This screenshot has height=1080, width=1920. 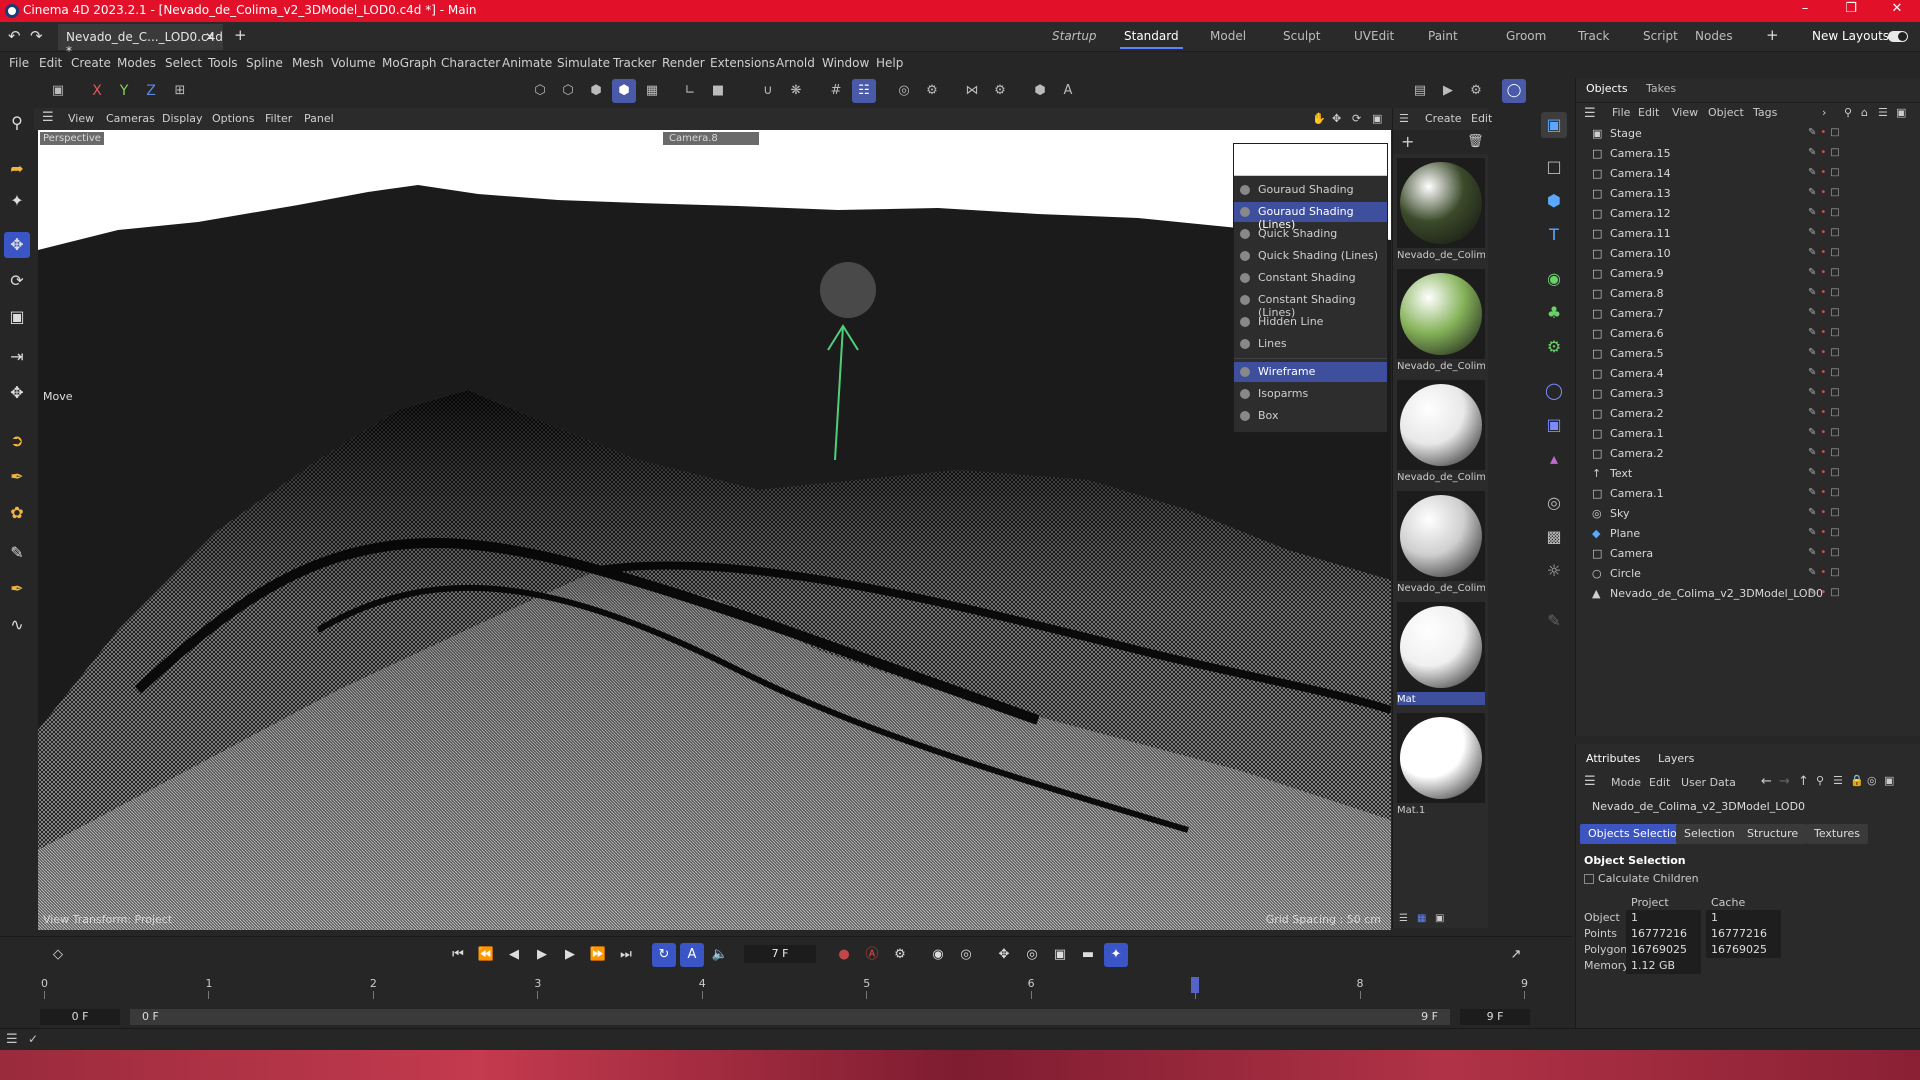 I want to click on layout-tab-script: Script, so click(x=1660, y=36).